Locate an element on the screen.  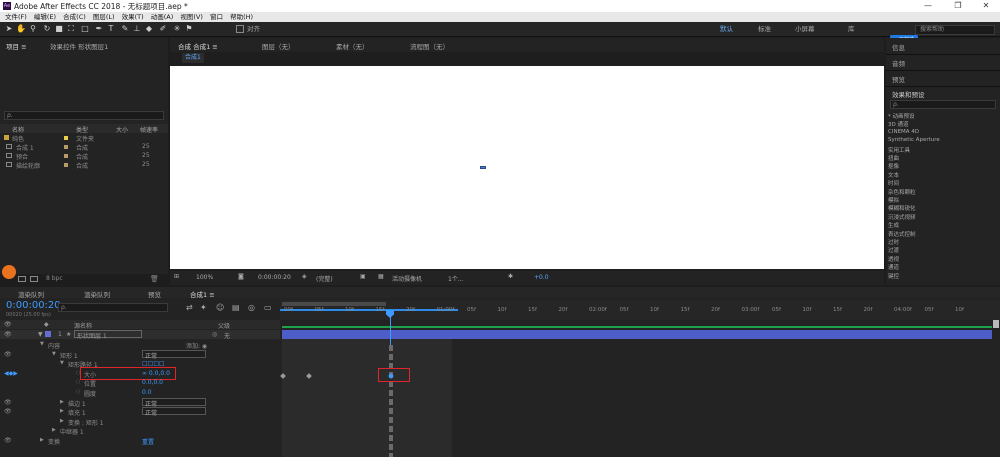
motion-blur-icon: ◎ is located at coordinates (251, 307).